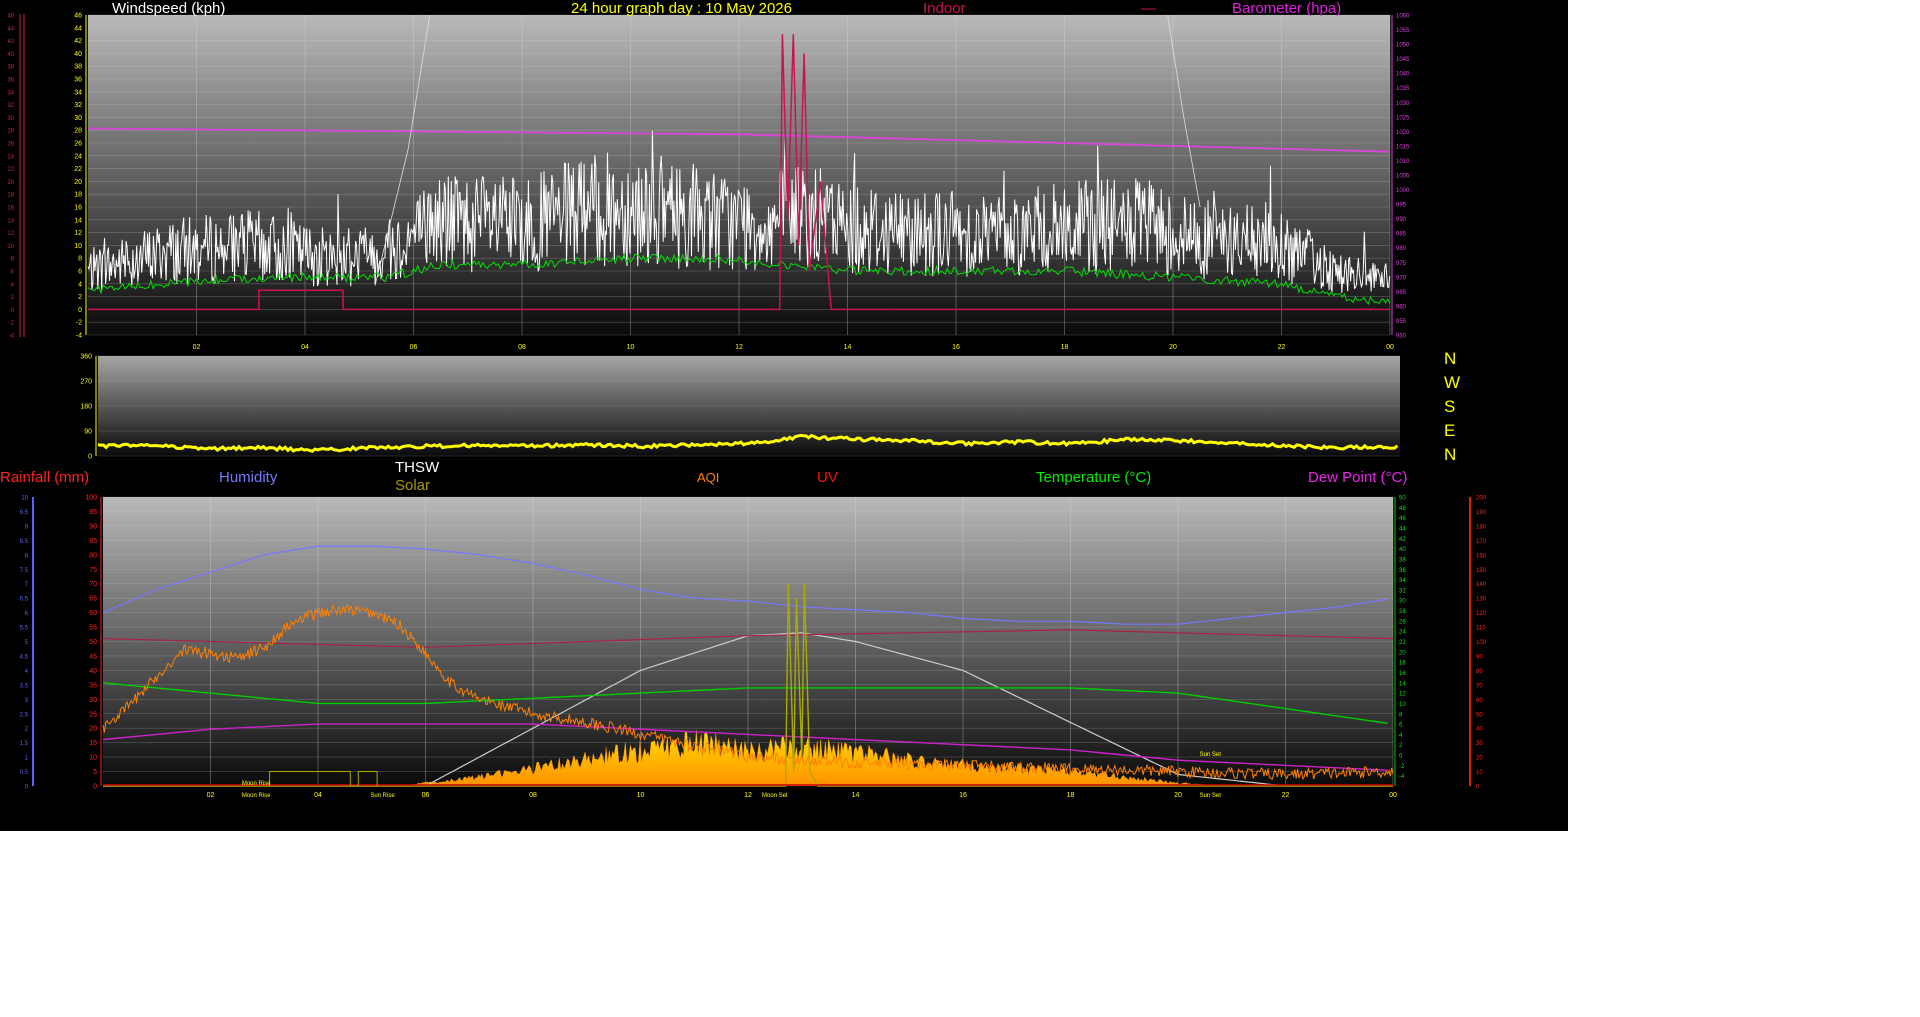 The image size is (1920, 1017). I want to click on wind-x-tick-label: 02, so click(197, 347).